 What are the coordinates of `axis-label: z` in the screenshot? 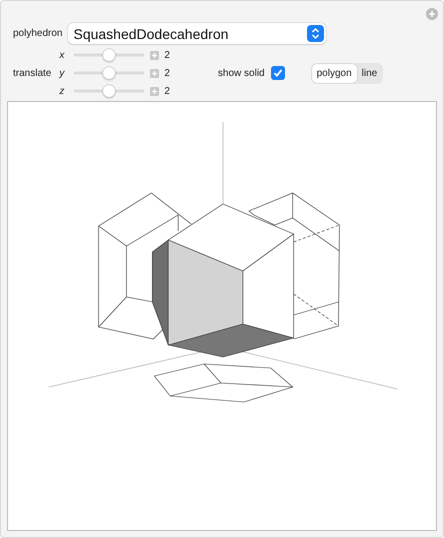 It's located at (62, 91).